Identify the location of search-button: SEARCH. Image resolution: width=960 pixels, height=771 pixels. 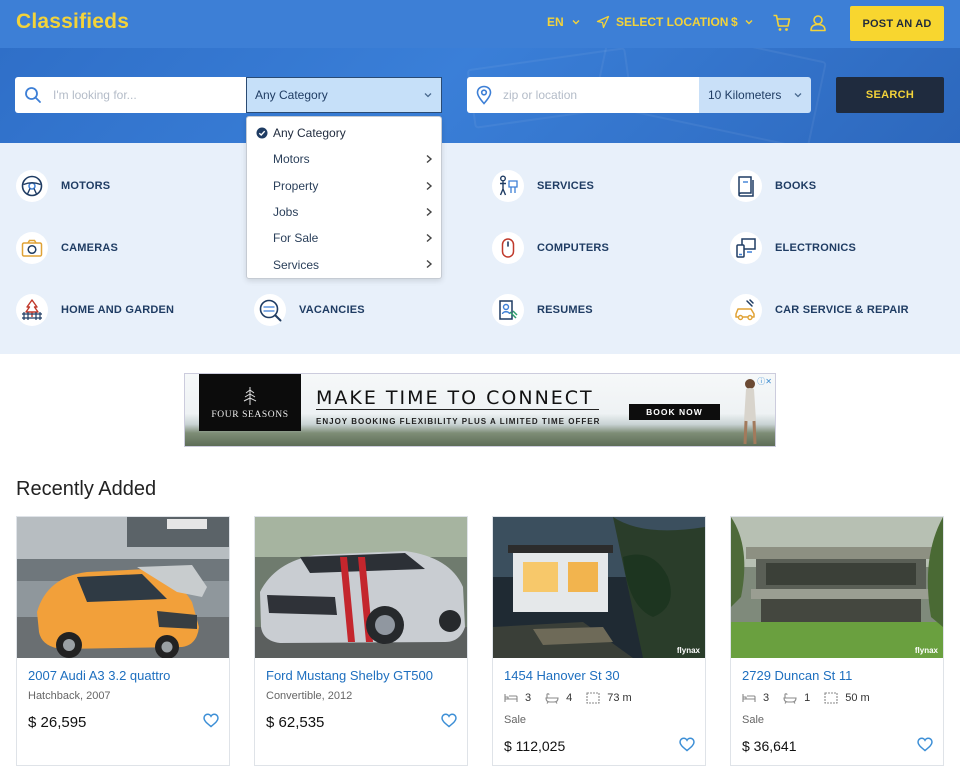
(890, 95).